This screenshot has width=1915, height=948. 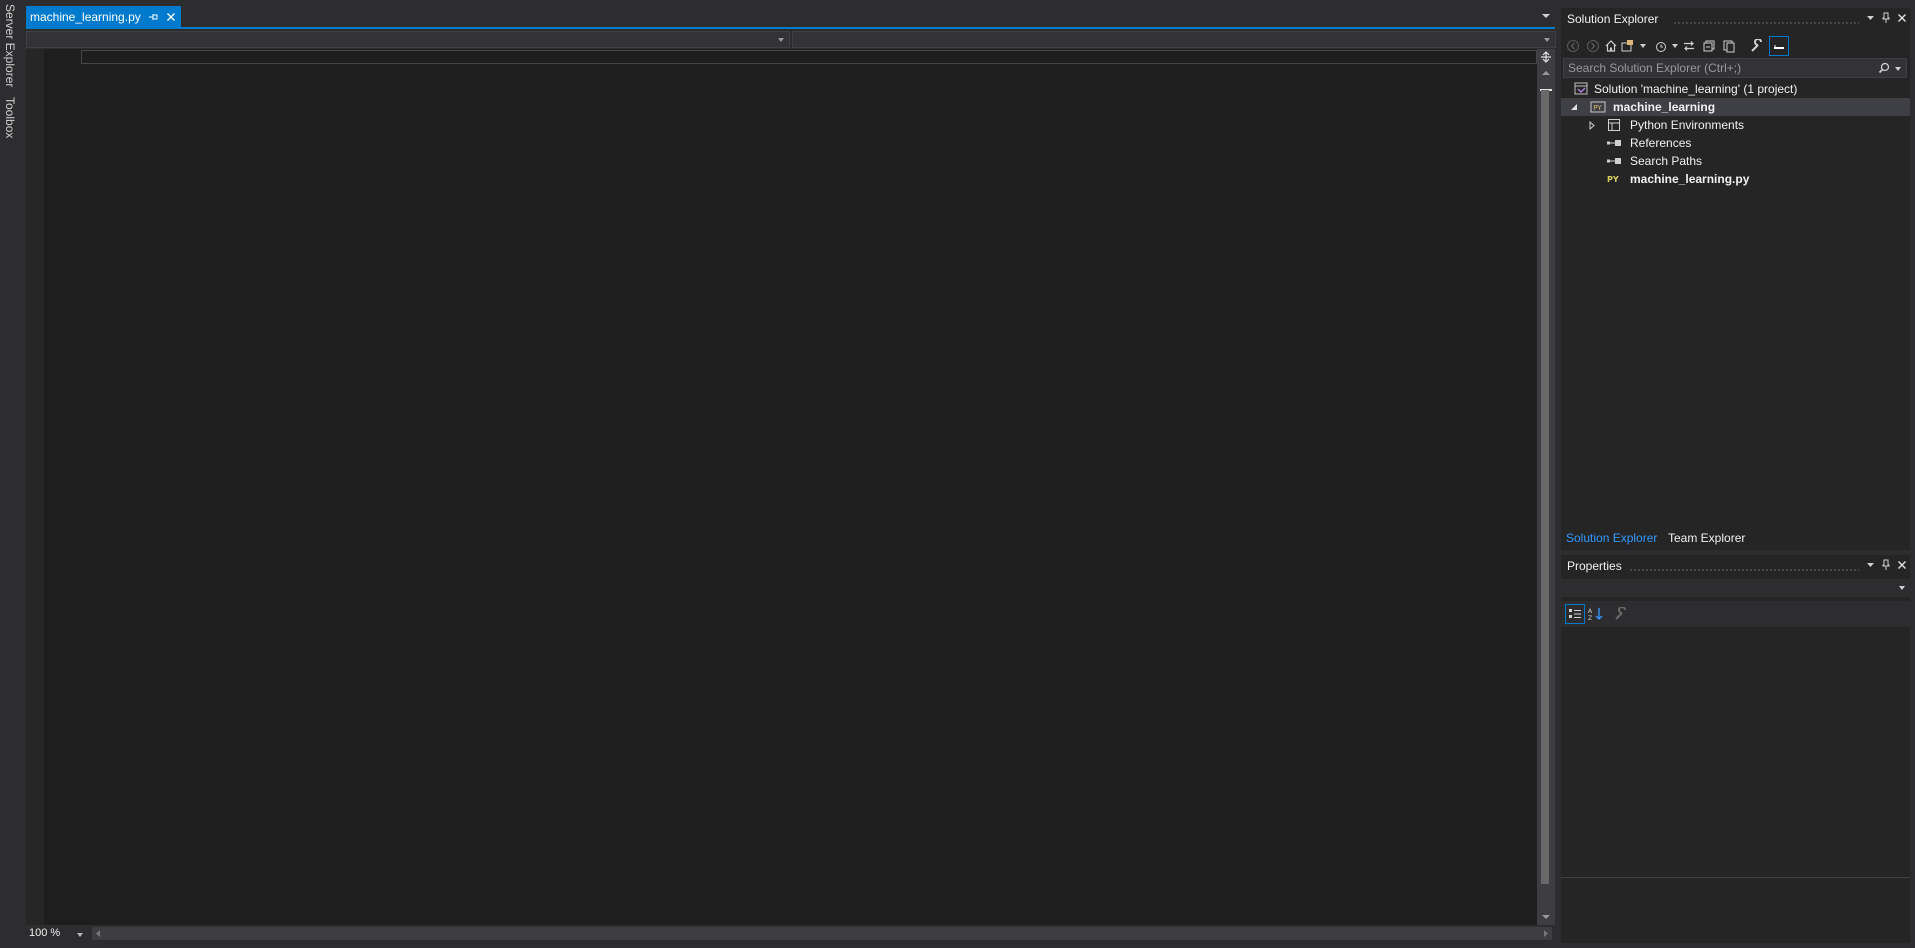 I want to click on python-project-icon: PY, so click(x=1598, y=107).